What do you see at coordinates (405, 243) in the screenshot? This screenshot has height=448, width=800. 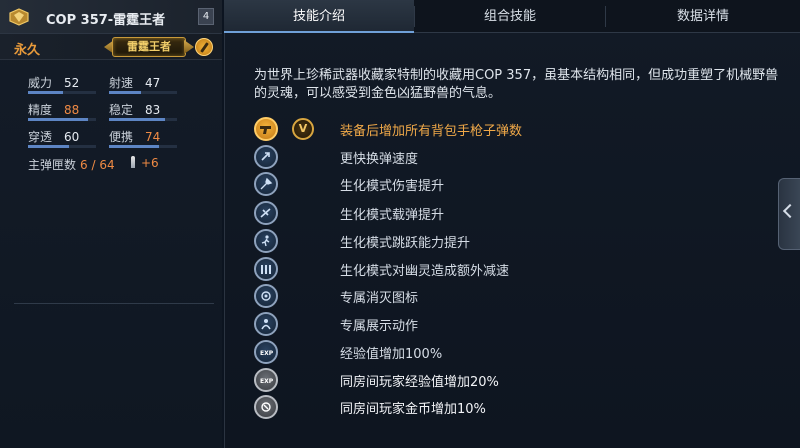 I see `skill-label: 生化模式跳跃能力提升` at bounding box center [405, 243].